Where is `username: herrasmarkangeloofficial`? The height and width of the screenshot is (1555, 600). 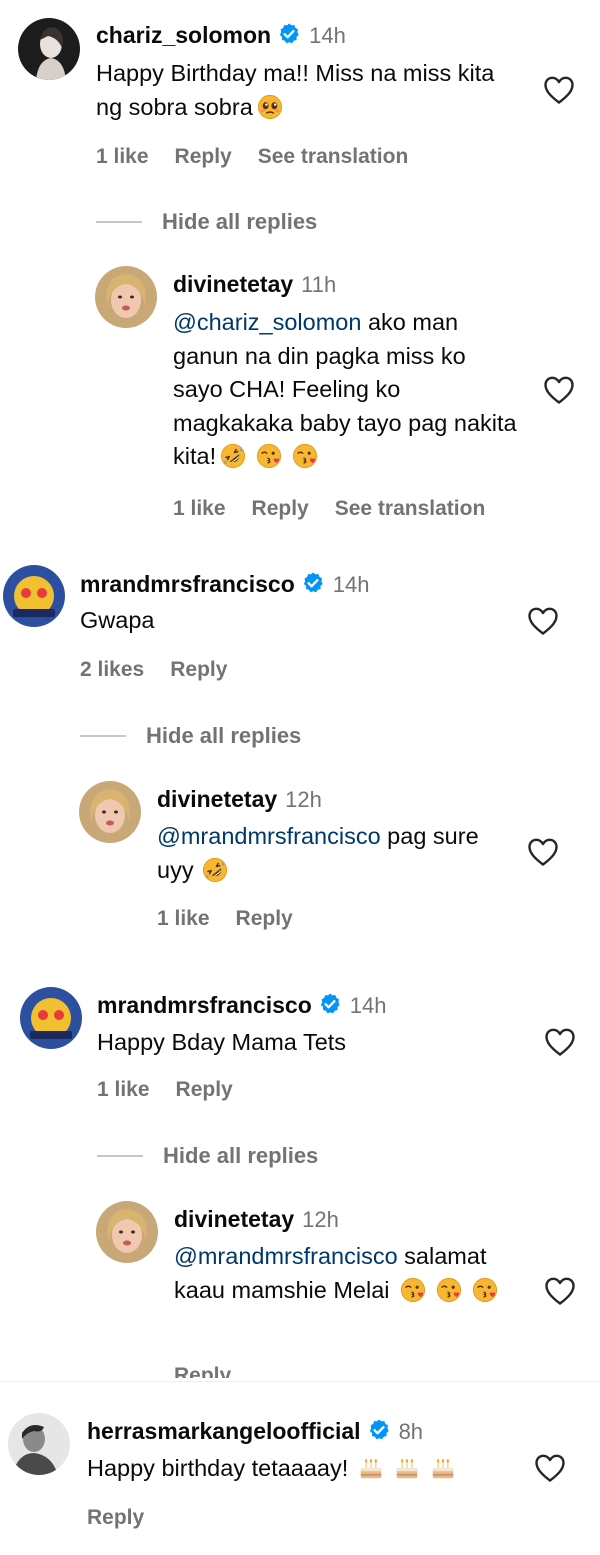
username: herrasmarkangeloofficial is located at coordinates (224, 1431).